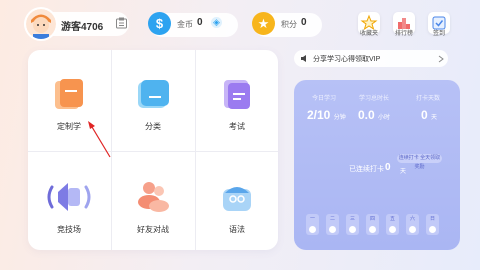 Image resolution: width=480 pixels, height=270 pixels. Describe the element at coordinates (352, 219) in the screenshot. I see `day-label: 三` at that location.